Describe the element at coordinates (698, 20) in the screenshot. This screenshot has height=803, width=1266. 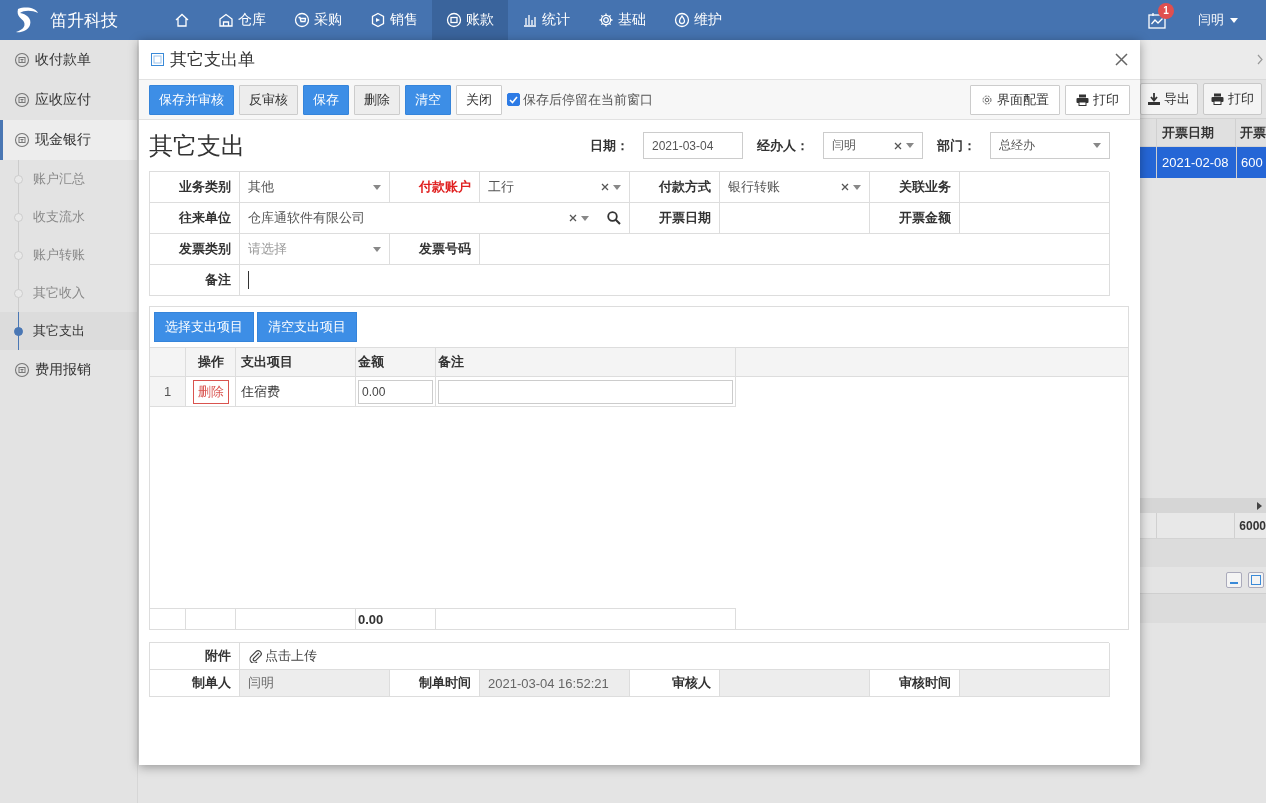
I see `nav-item: 维护` at that location.